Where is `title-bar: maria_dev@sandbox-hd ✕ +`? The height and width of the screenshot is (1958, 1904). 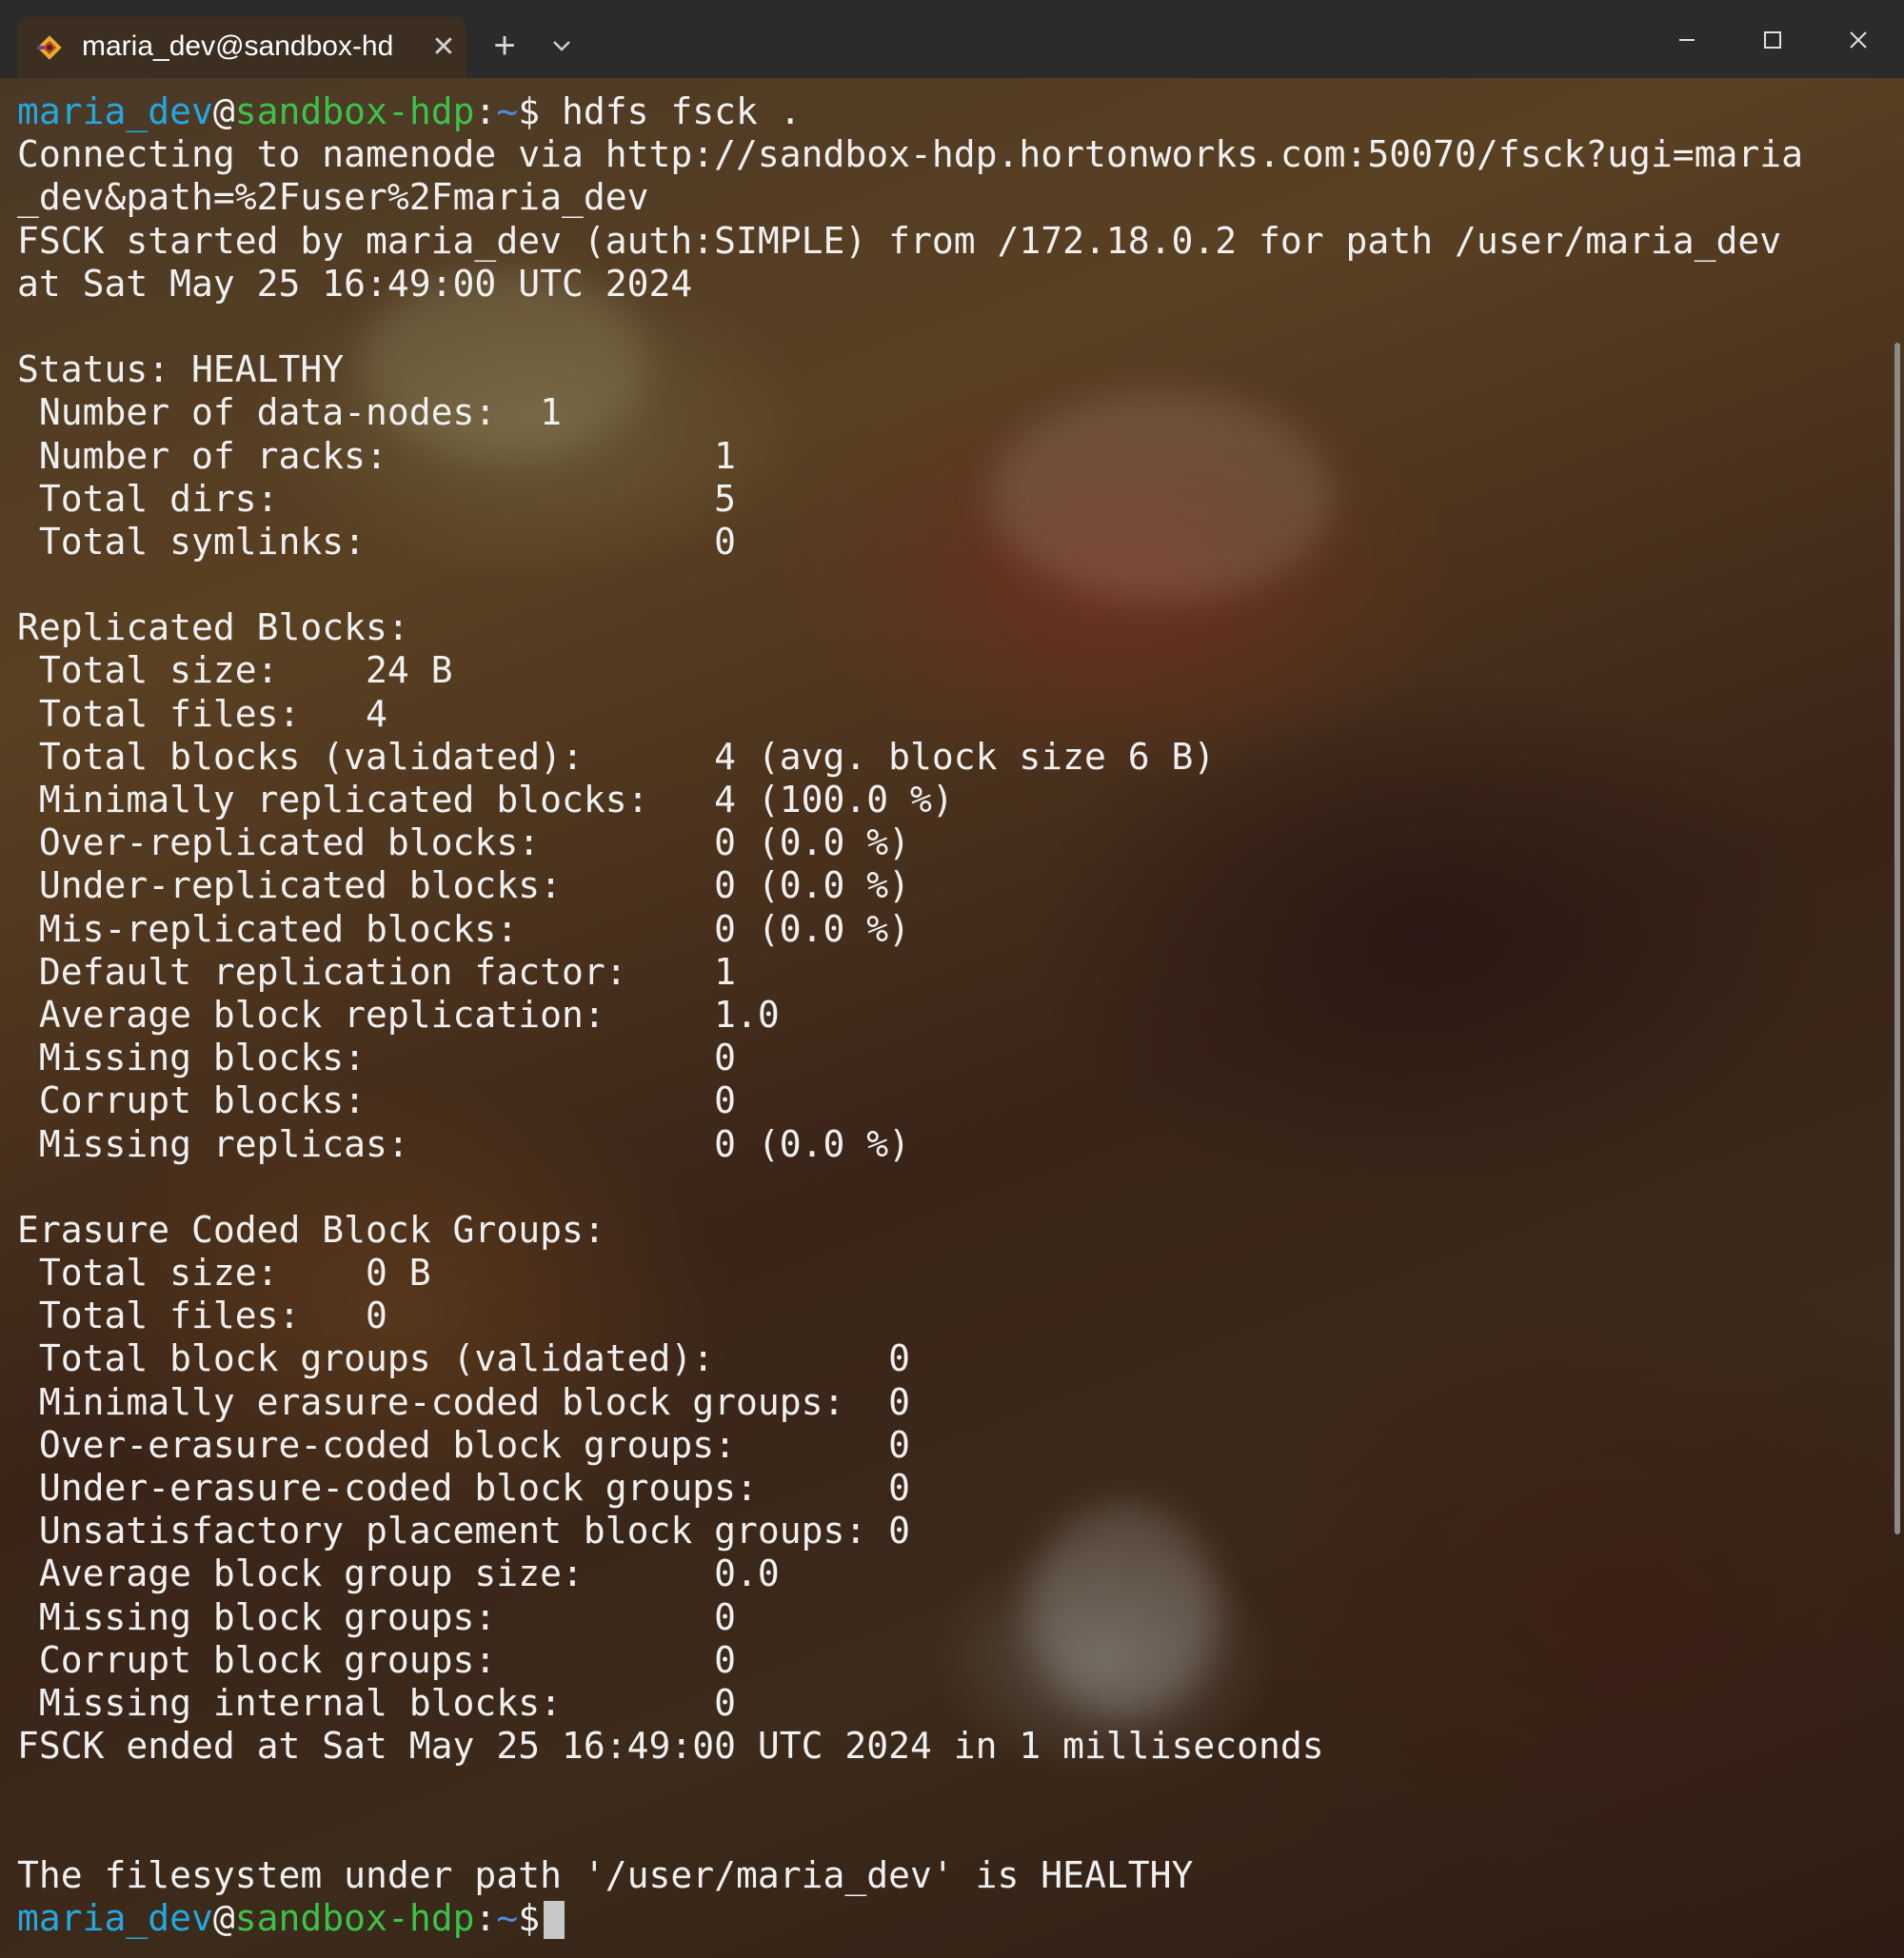
title-bar: maria_dev@sandbox-hd ✕ + is located at coordinates (952, 39).